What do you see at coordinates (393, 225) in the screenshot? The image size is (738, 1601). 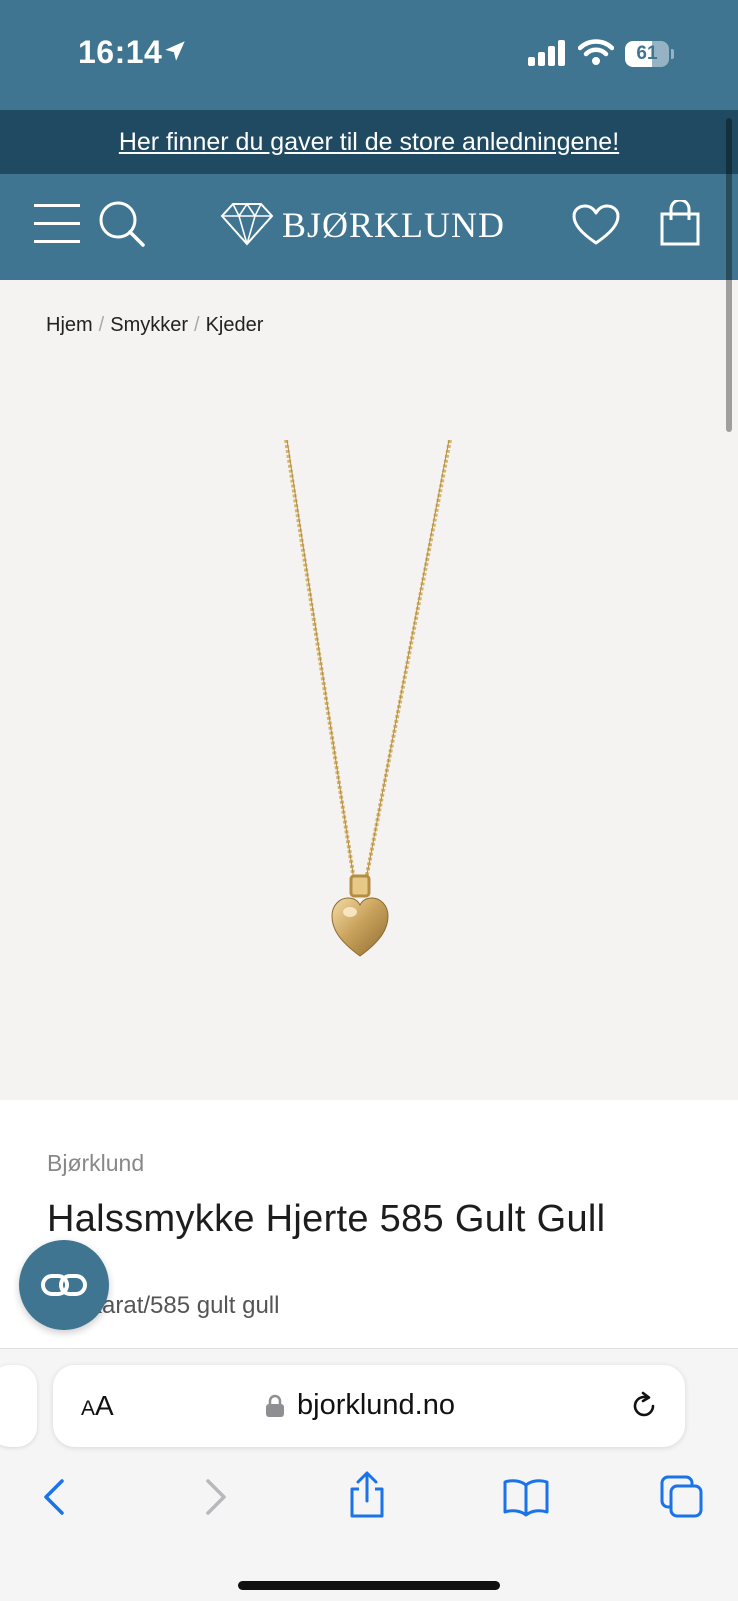 I see `logo-text: BJØRKLUND` at bounding box center [393, 225].